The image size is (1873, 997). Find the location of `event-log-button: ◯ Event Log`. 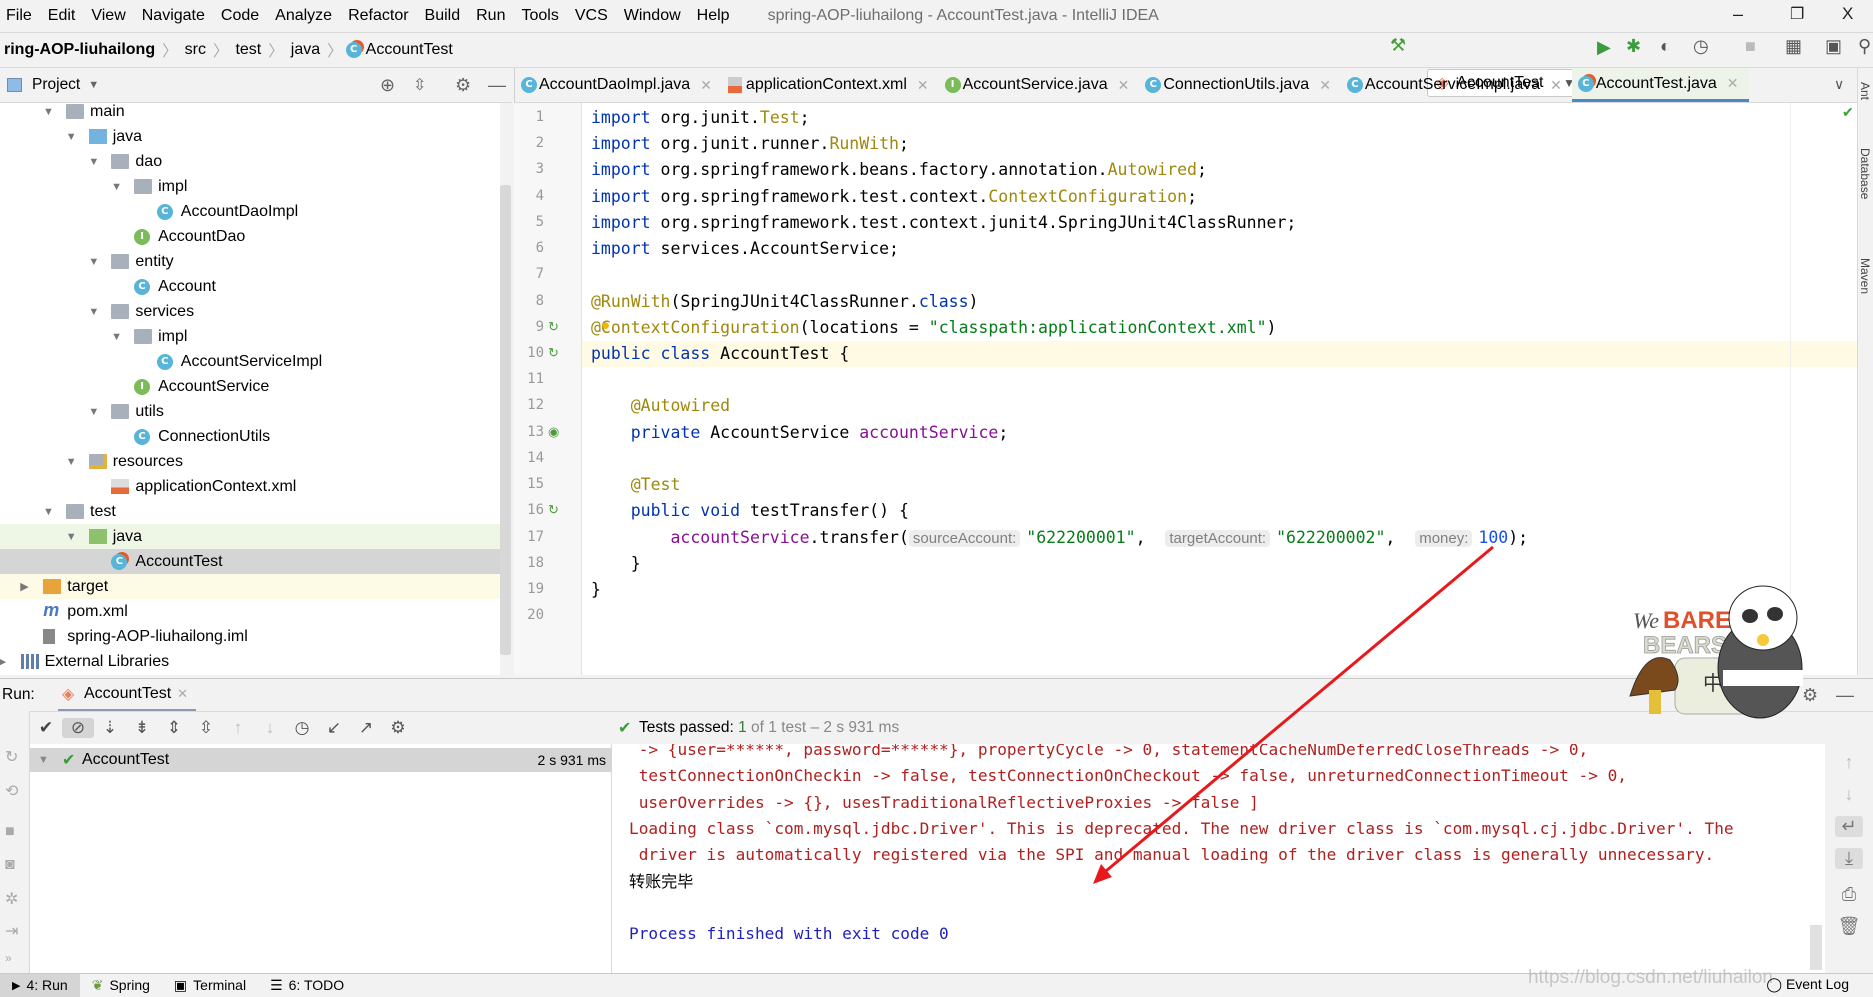

event-log-button: ◯ Event Log is located at coordinates (1807, 984).